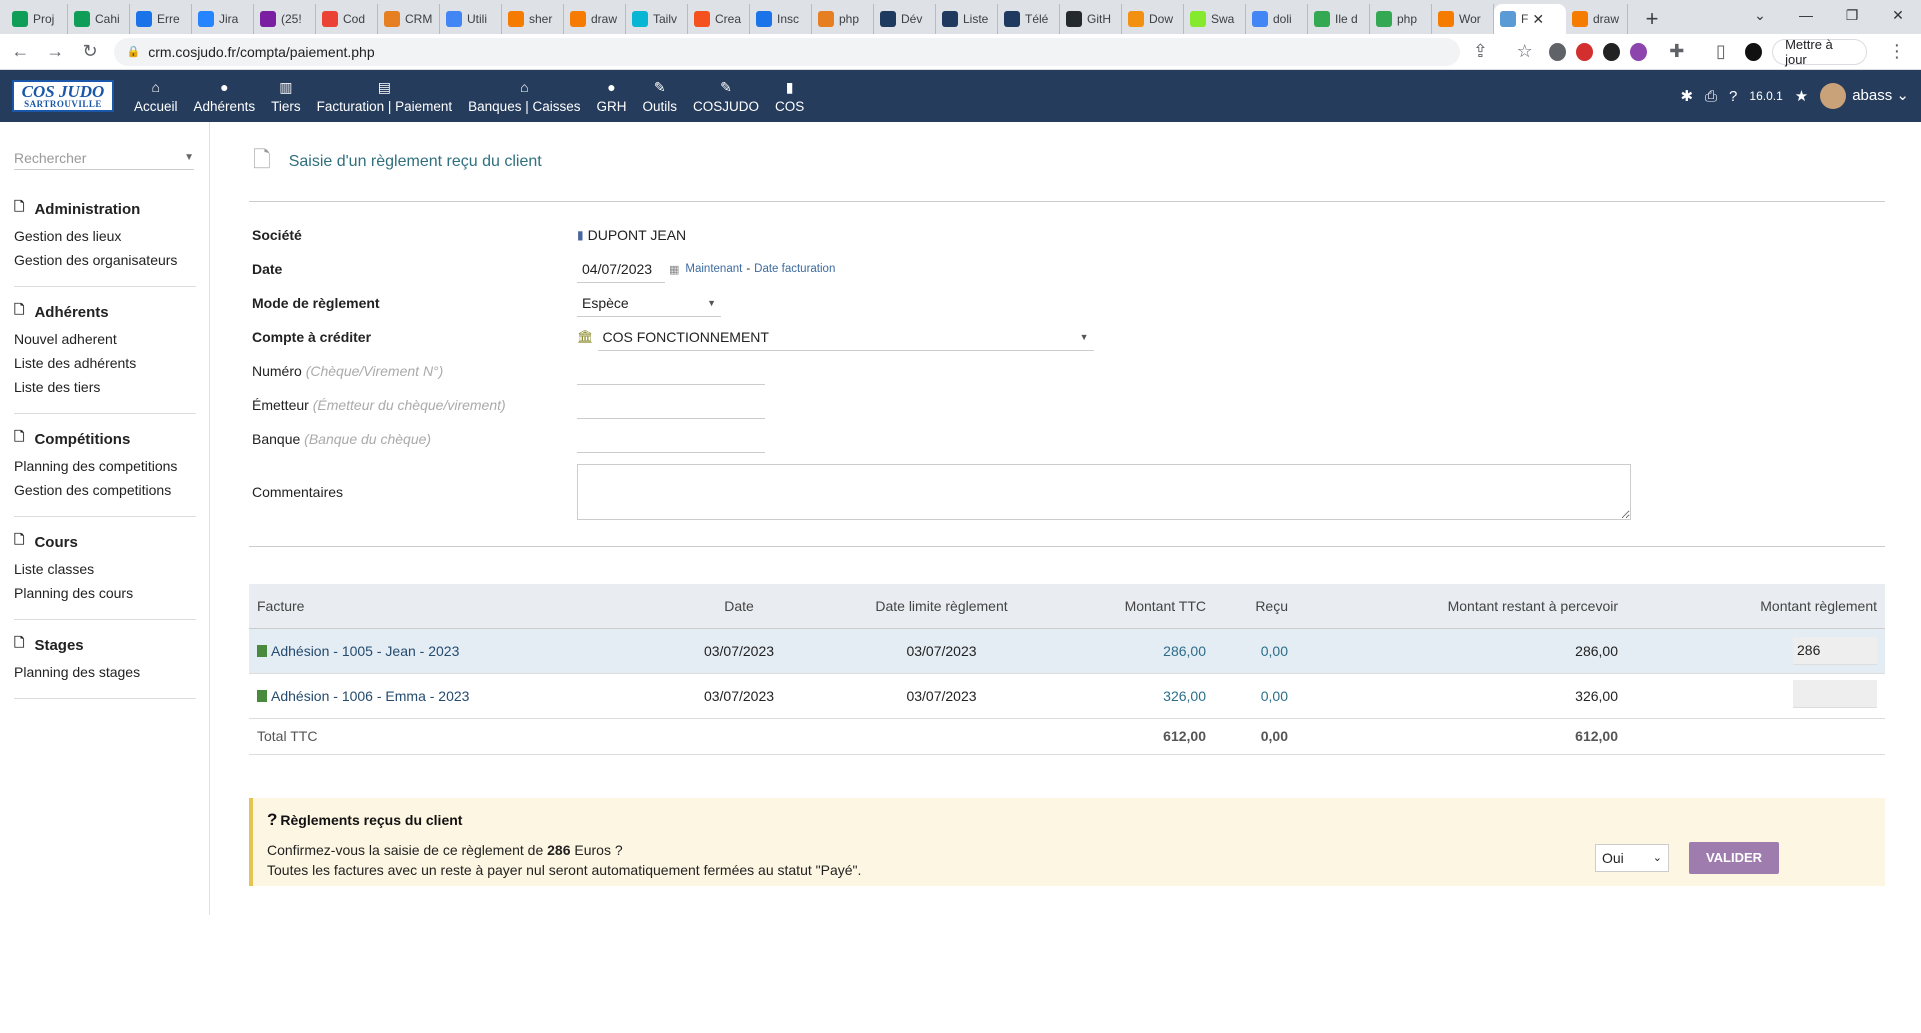 This screenshot has height=1033, width=1921. Describe the element at coordinates (1584, 51) in the screenshot. I see `adblock-icon` at that location.